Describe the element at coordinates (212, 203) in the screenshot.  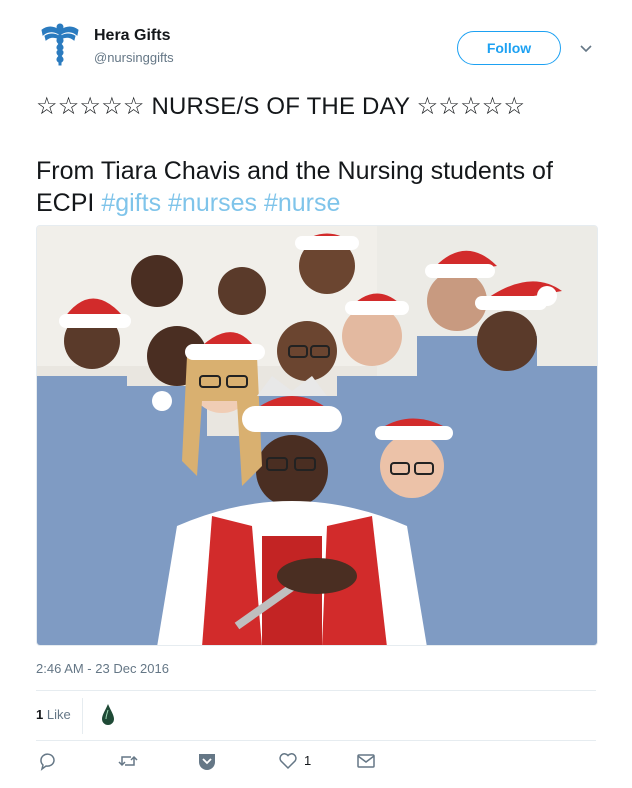
I see `hashtag-nurses: #nurses` at that location.